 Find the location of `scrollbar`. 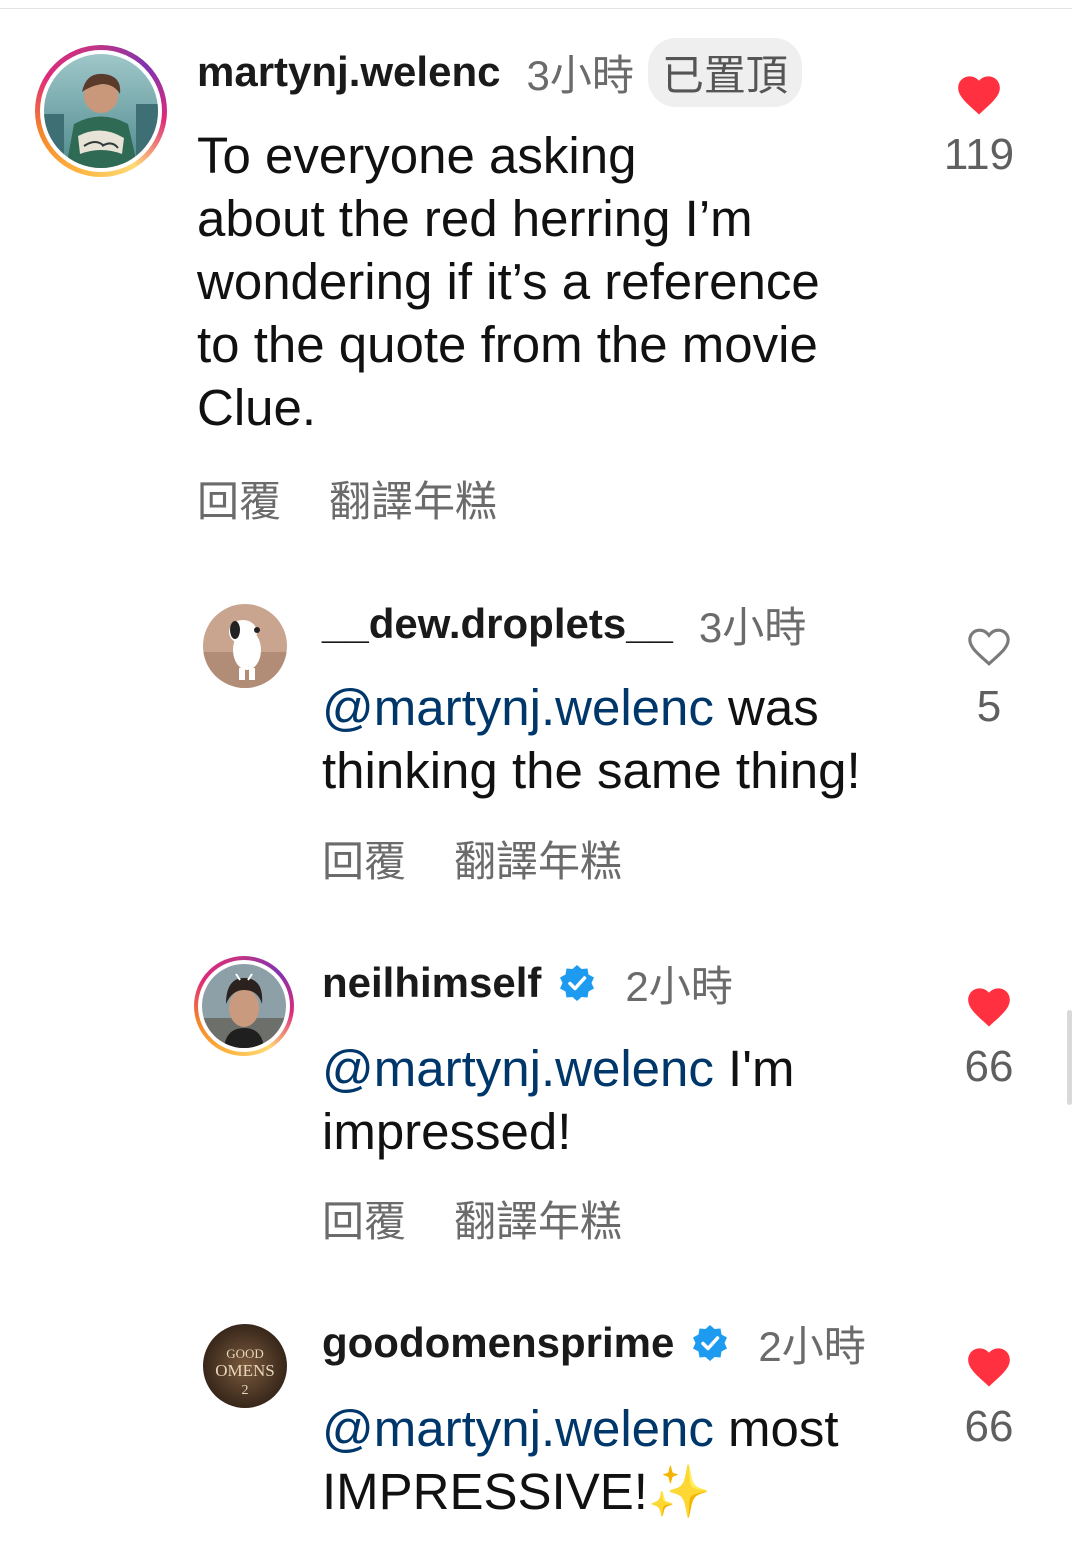

scrollbar is located at coordinates (1069, 1057).